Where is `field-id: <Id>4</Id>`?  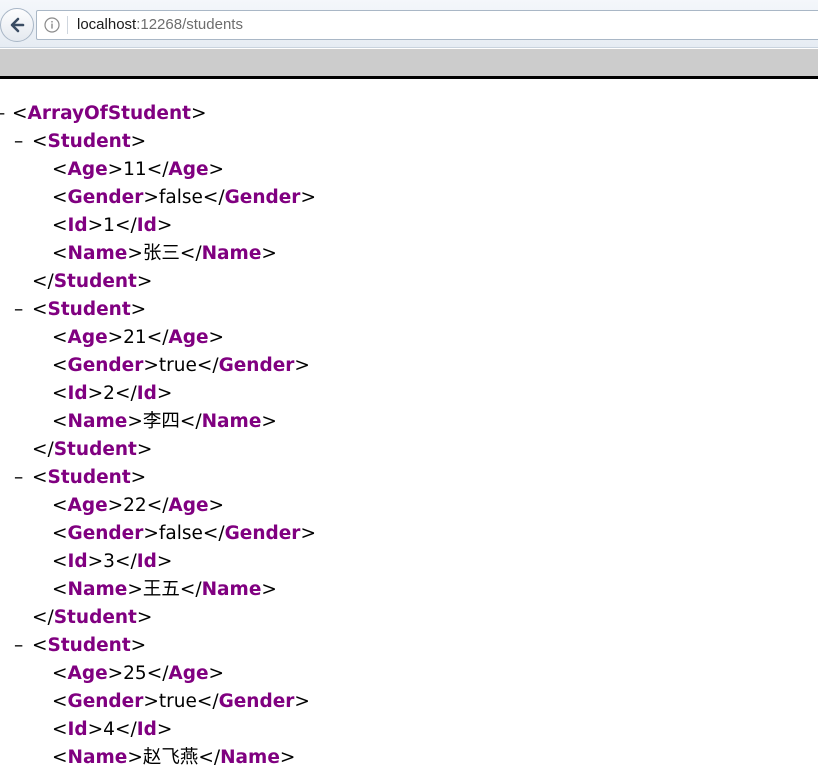 field-id: <Id>4</Id> is located at coordinates (409, 730).